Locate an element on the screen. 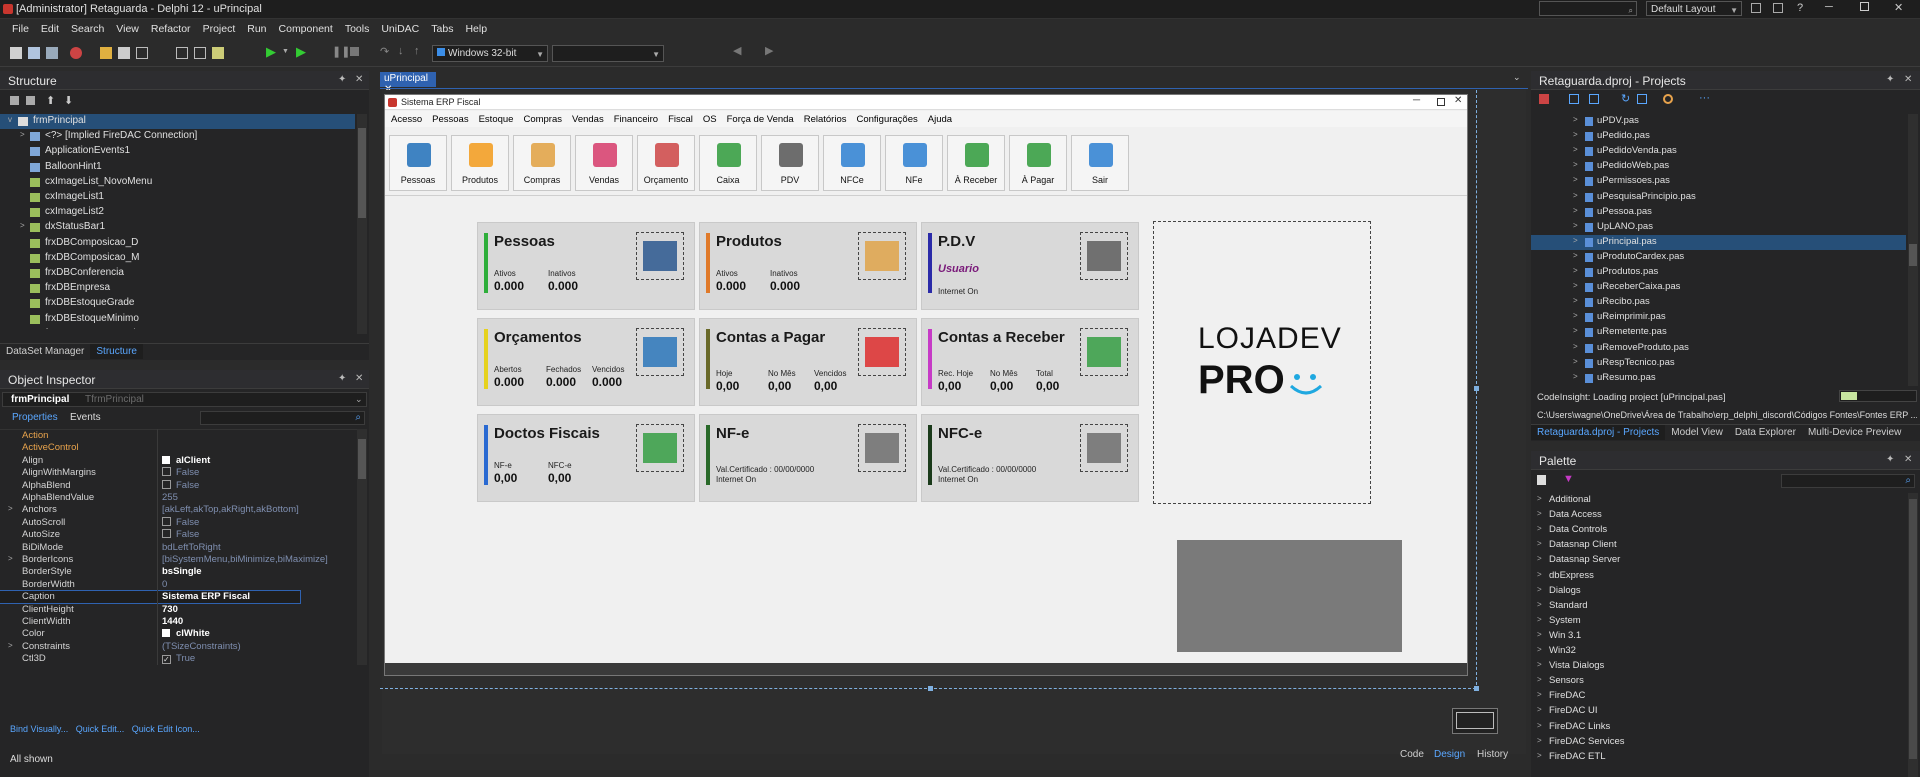 The height and width of the screenshot is (777, 1920). card-pessoas: Pessoas Ativos 0.000 Inativos 0.000 is located at coordinates (586, 266).